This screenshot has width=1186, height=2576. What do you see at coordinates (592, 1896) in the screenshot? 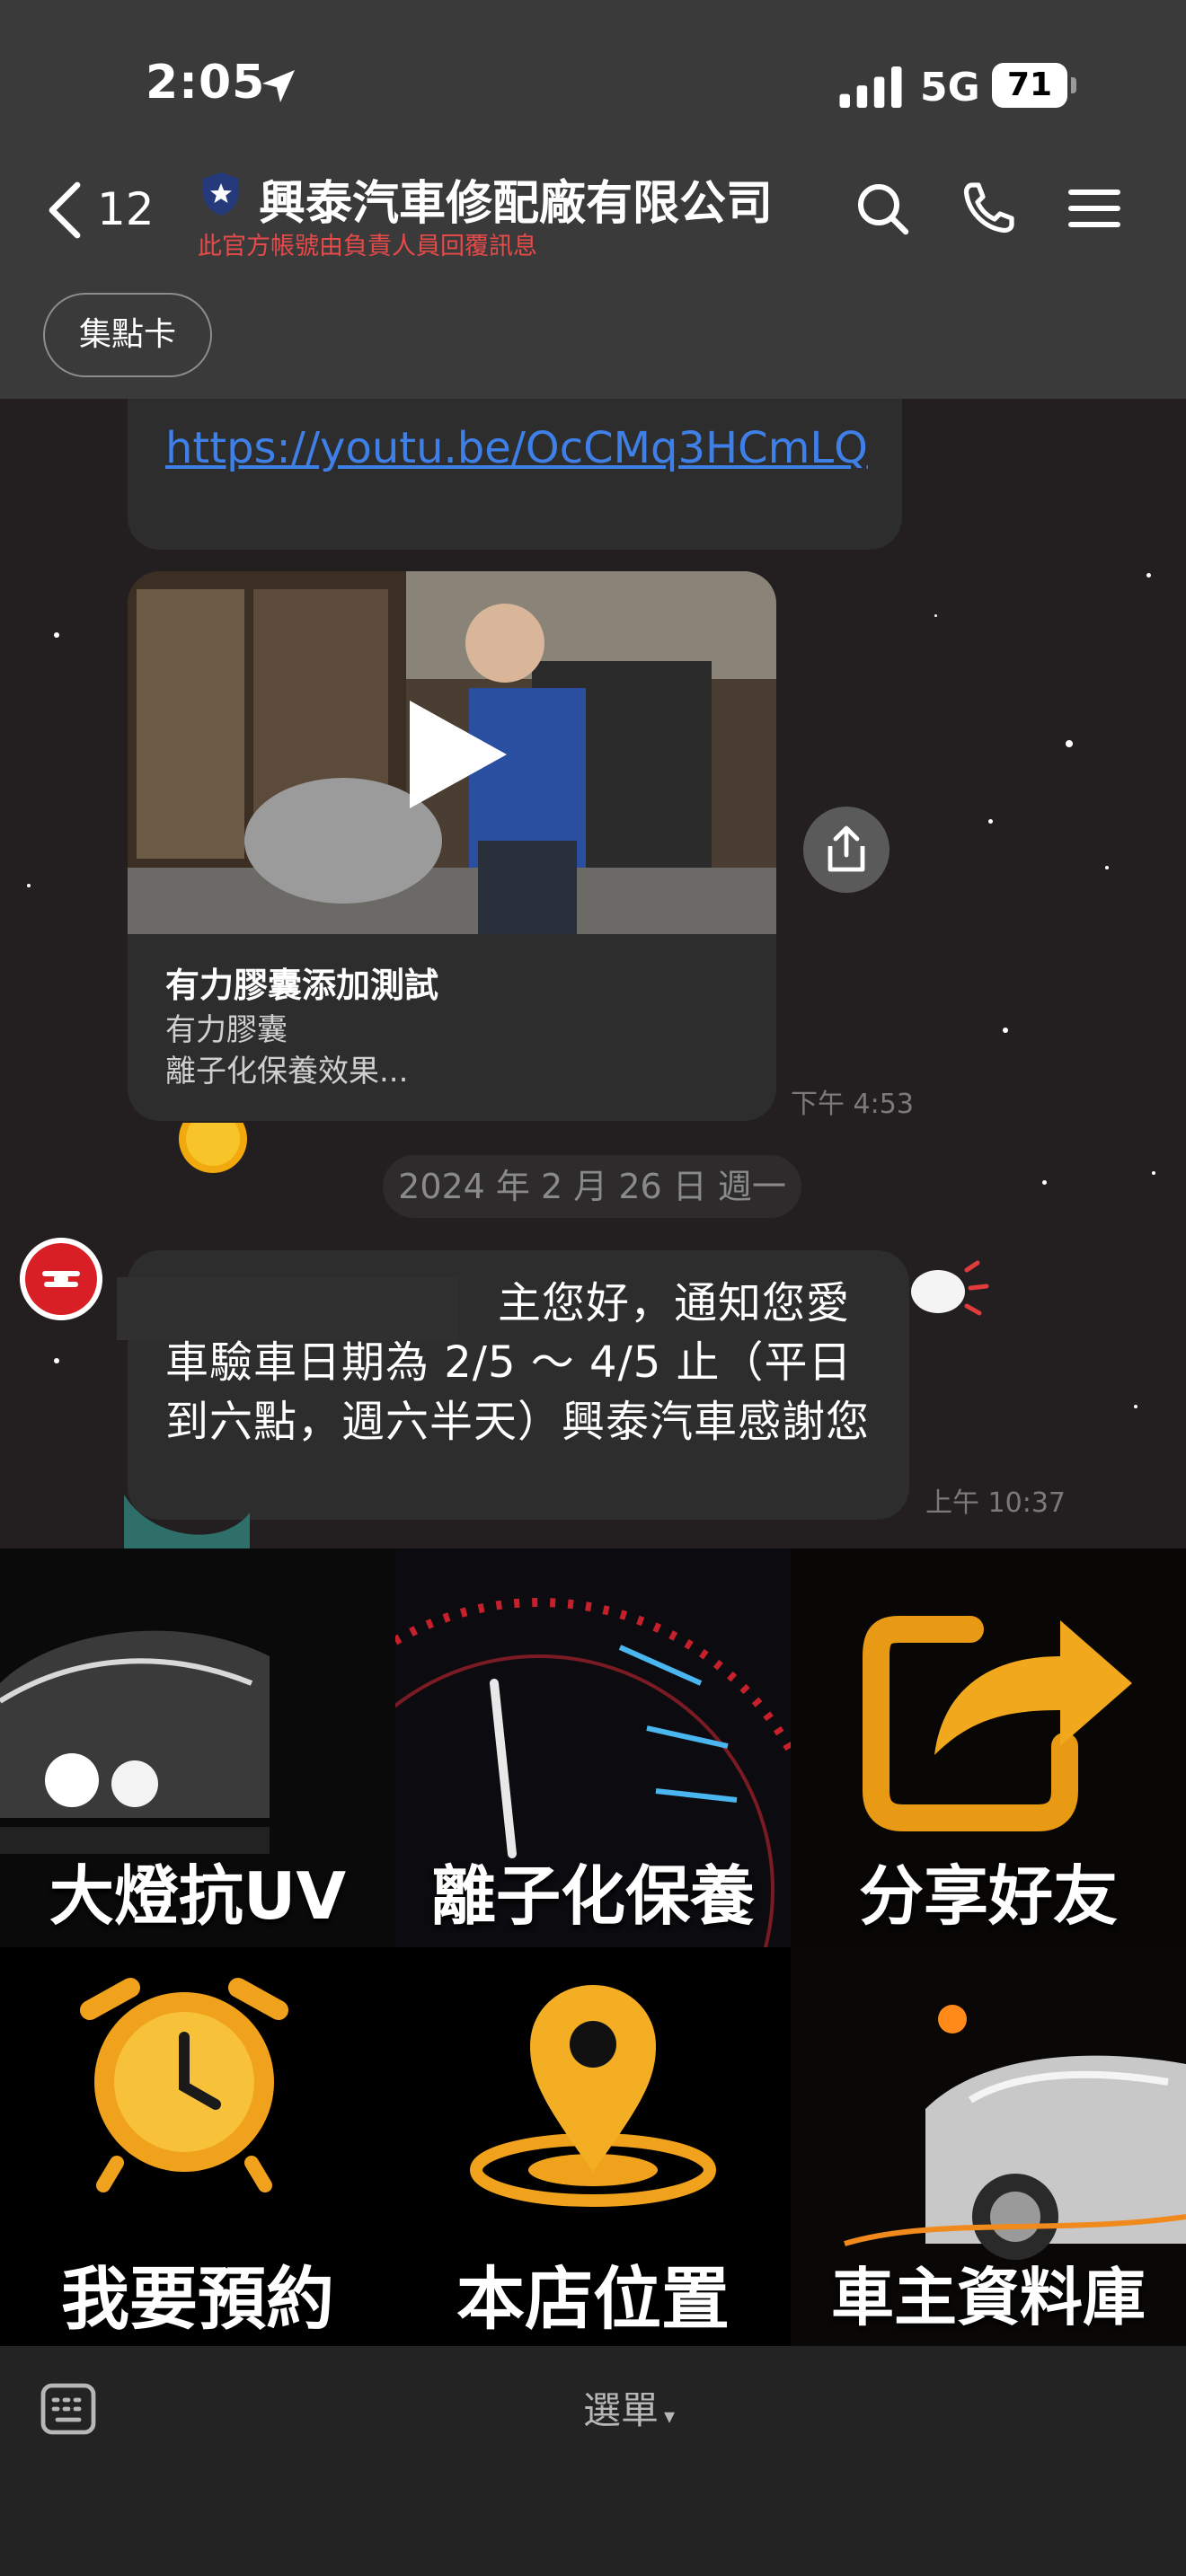
I see `menu-tile-label: 離子化保養` at bounding box center [592, 1896].